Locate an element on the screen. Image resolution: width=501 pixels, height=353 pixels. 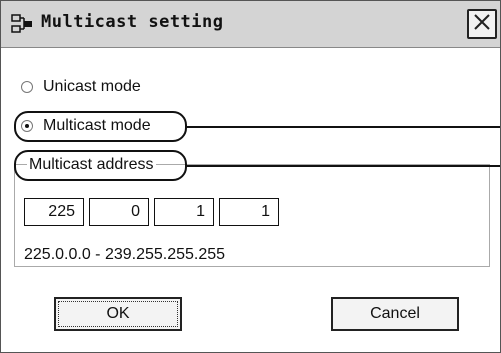
radio-button-unchecked is located at coordinates (27, 87).